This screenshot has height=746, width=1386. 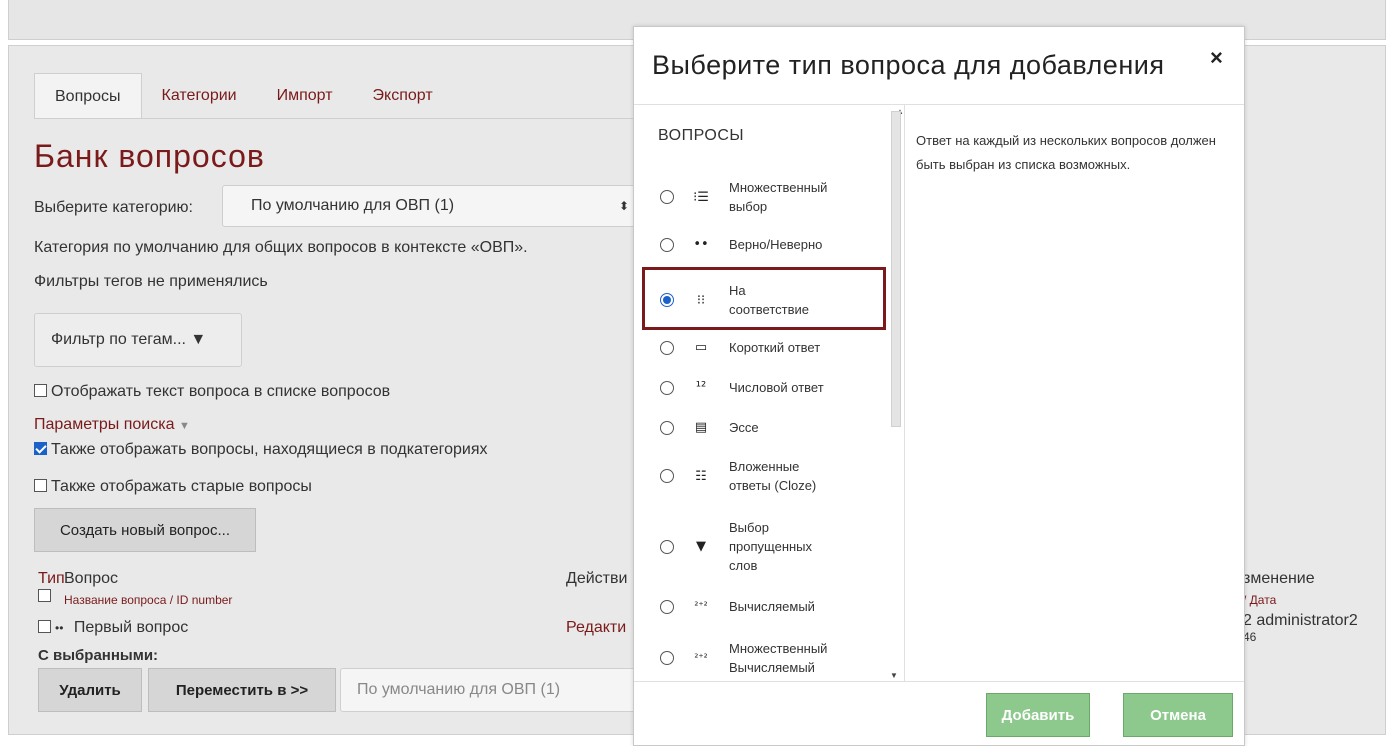 I want to click on numerical-icon: ¹², so click(x=701, y=387).